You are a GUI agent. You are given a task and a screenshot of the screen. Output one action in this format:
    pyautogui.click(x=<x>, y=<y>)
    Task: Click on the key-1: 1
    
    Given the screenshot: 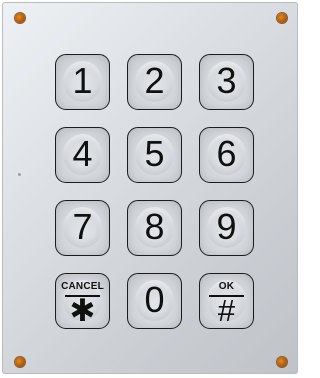 What is the action you would take?
    pyautogui.click(x=82, y=82)
    